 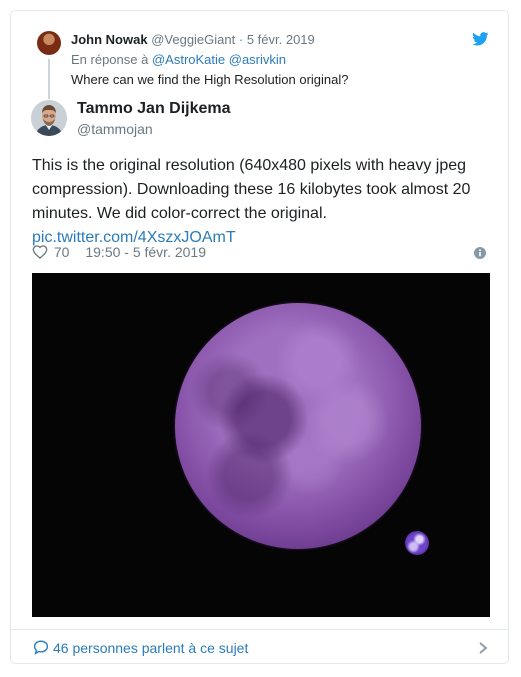 What do you see at coordinates (480, 39) in the screenshot?
I see `twitter-bird-icon` at bounding box center [480, 39].